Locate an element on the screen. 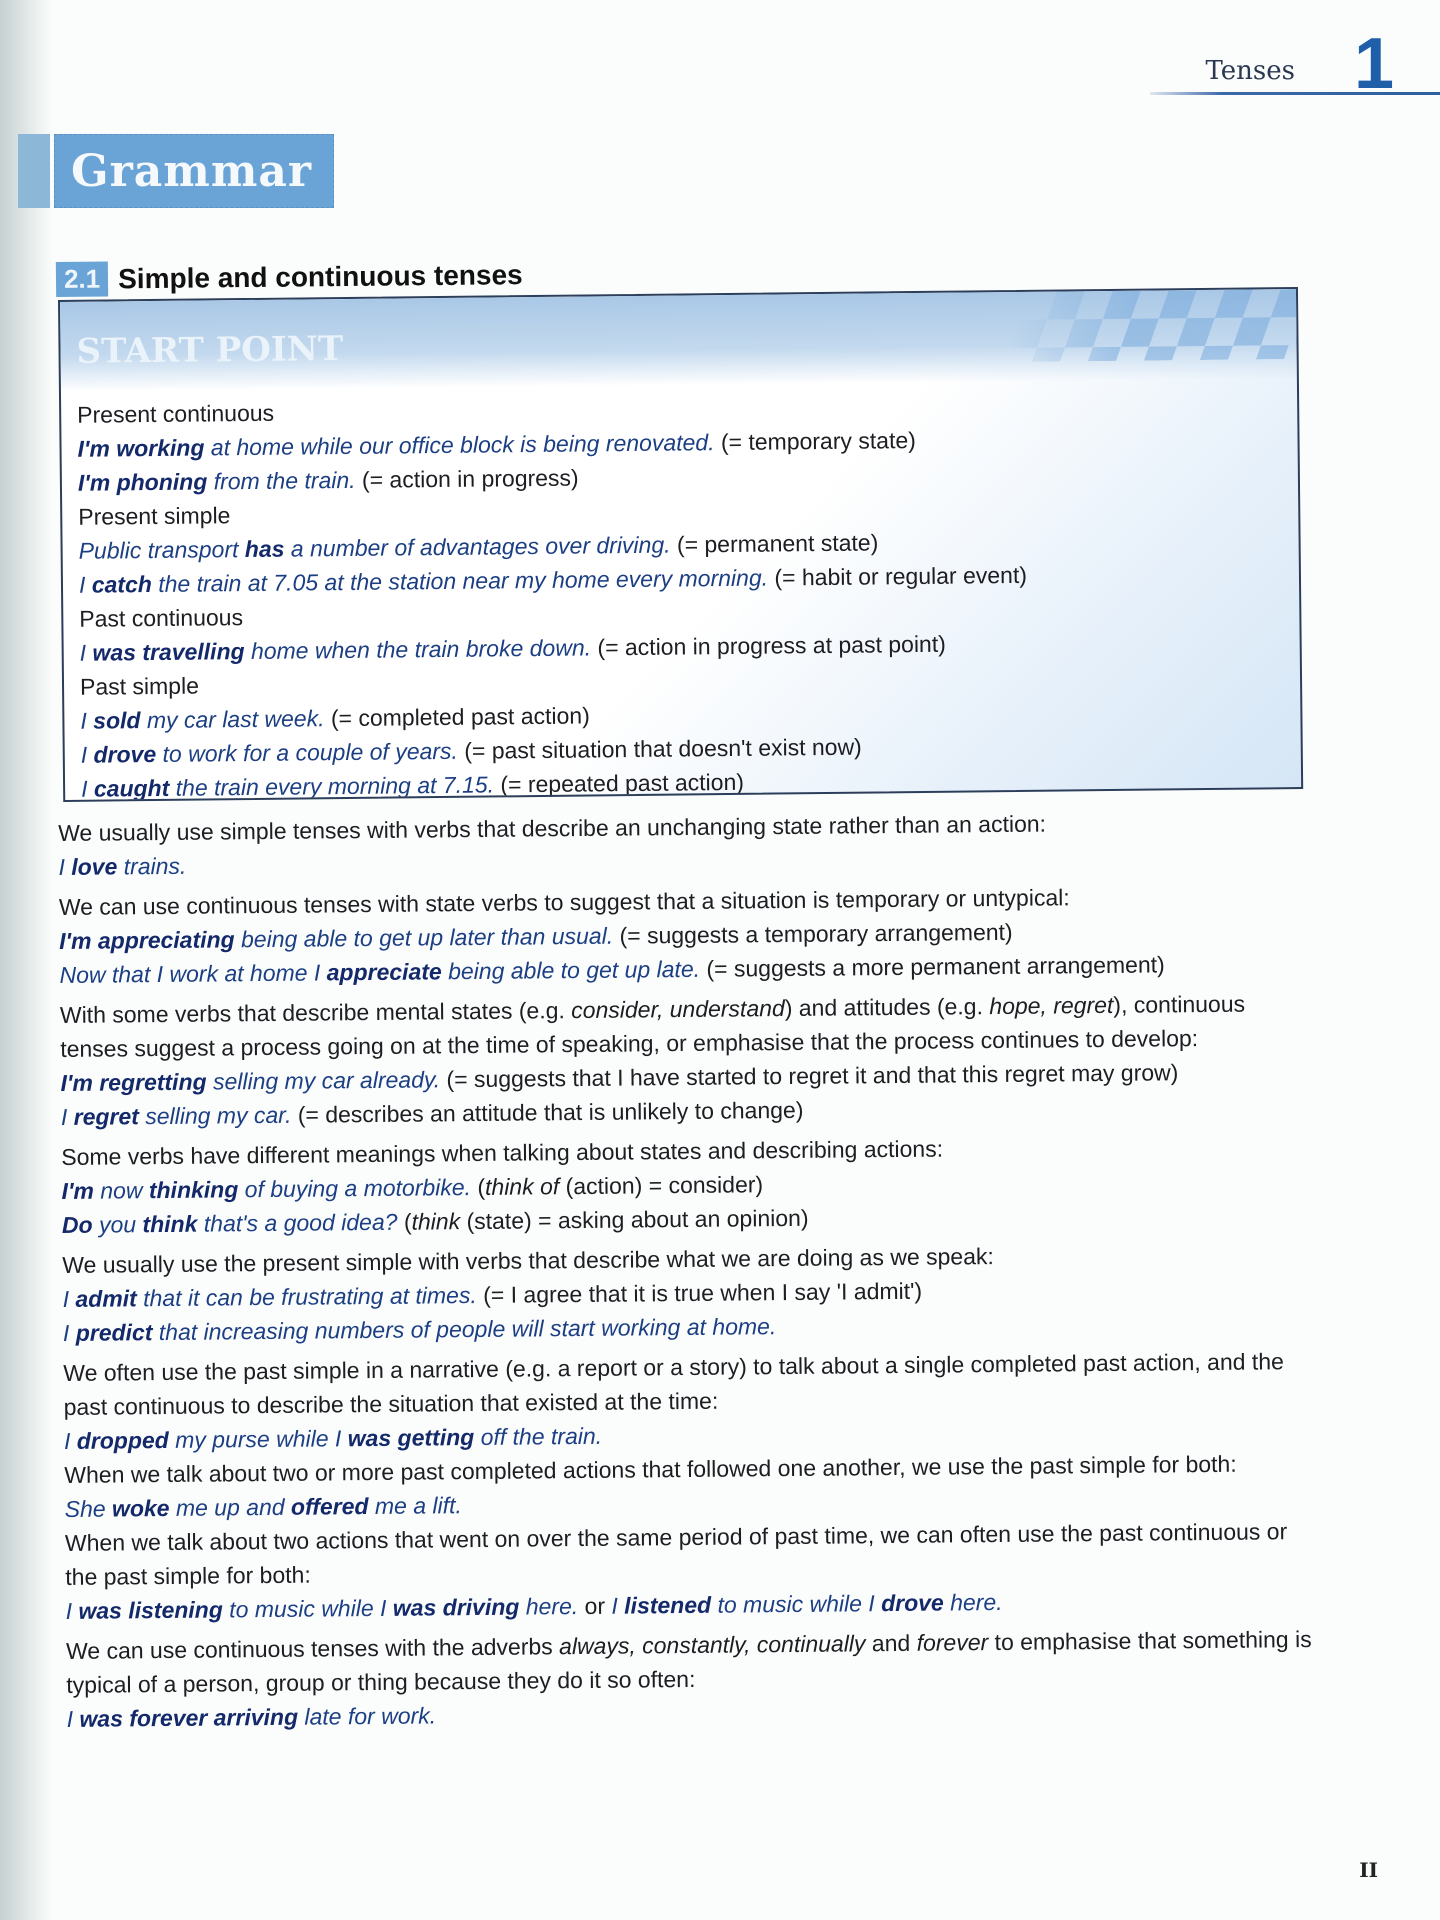 This screenshot has width=1440, height=1920. running-head-rule is located at coordinates (1295, 93).